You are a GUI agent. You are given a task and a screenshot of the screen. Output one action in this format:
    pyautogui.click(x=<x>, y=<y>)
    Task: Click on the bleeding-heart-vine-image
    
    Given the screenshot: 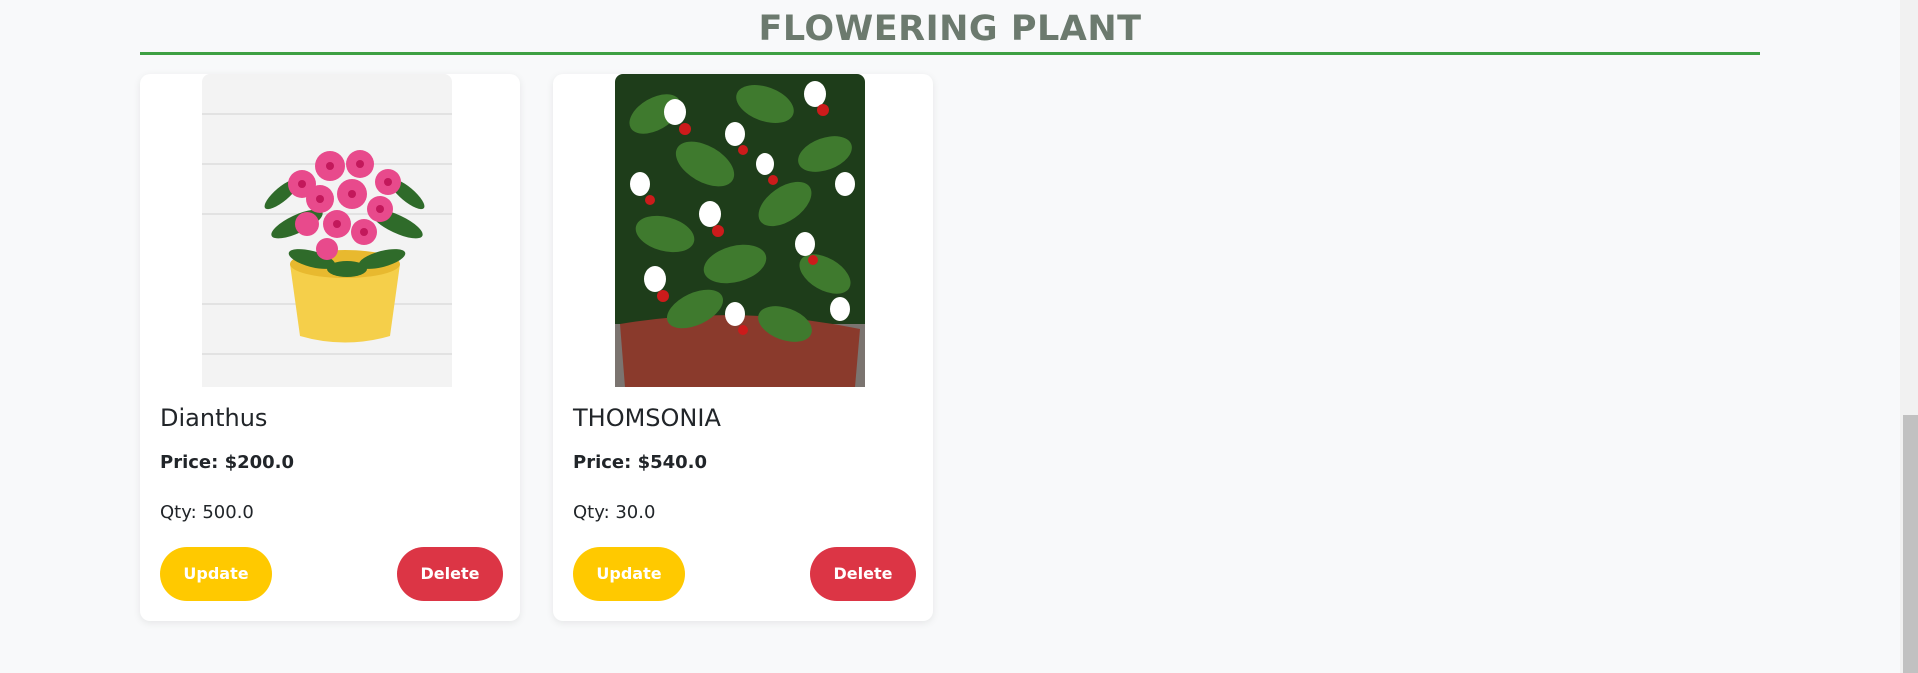 What is the action you would take?
    pyautogui.click(x=740, y=230)
    